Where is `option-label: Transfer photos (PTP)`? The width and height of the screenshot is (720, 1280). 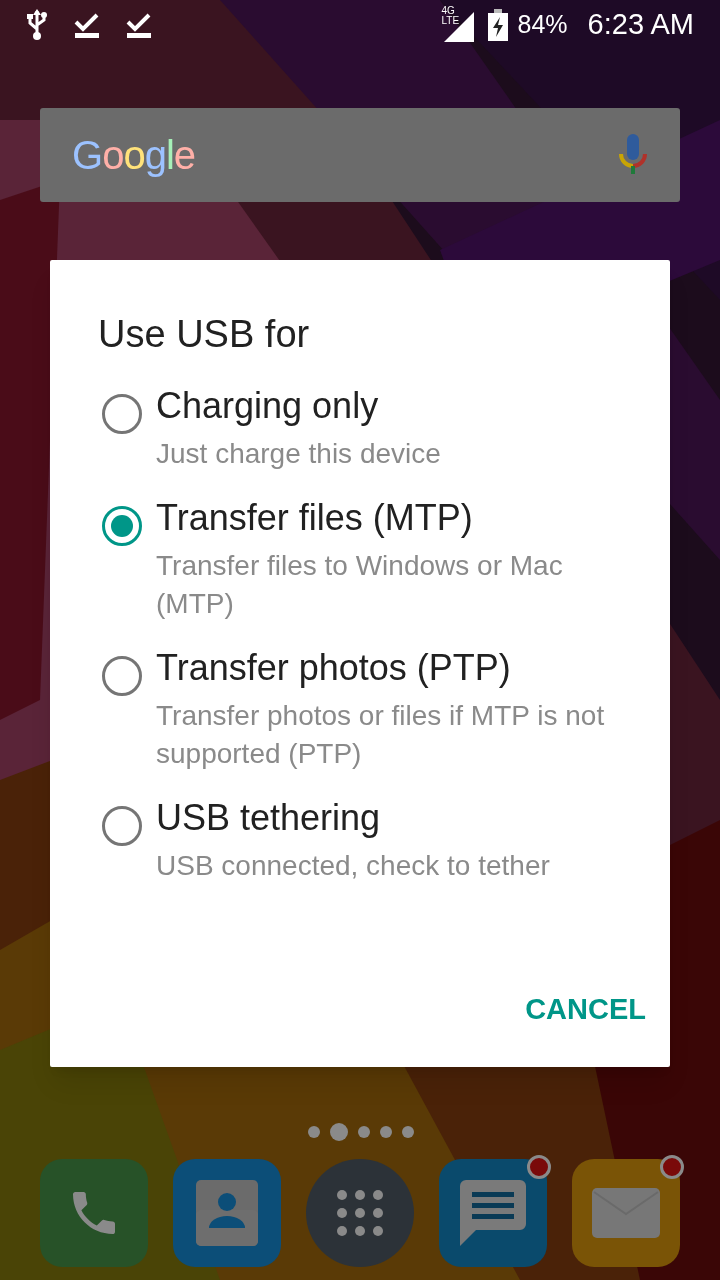 option-label: Transfer photos (PTP) is located at coordinates (334, 668).